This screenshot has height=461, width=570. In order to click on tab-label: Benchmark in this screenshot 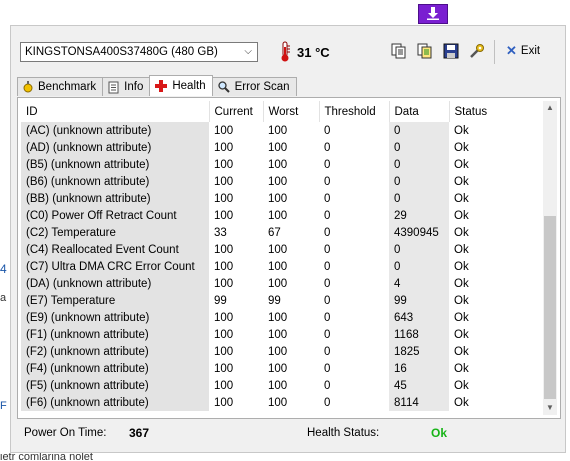, I will do `click(67, 87)`.